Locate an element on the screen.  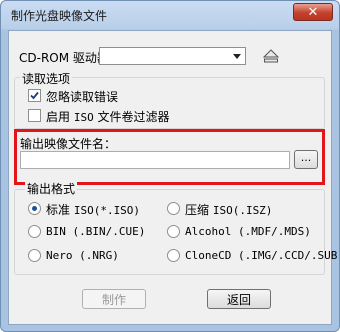
iso-filter-label-suffix: 文件卷过滤器 is located at coordinates (131, 117).